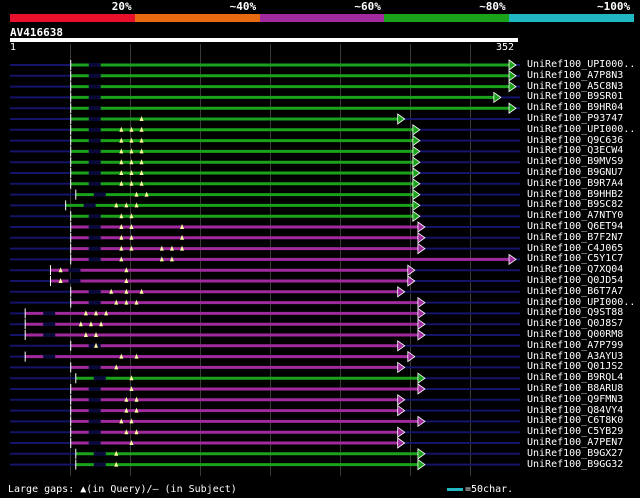 The image size is (640, 498). What do you see at coordinates (575, 367) in the screenshot?
I see `hit-label: UniRef100_Q01JS2` at bounding box center [575, 367].